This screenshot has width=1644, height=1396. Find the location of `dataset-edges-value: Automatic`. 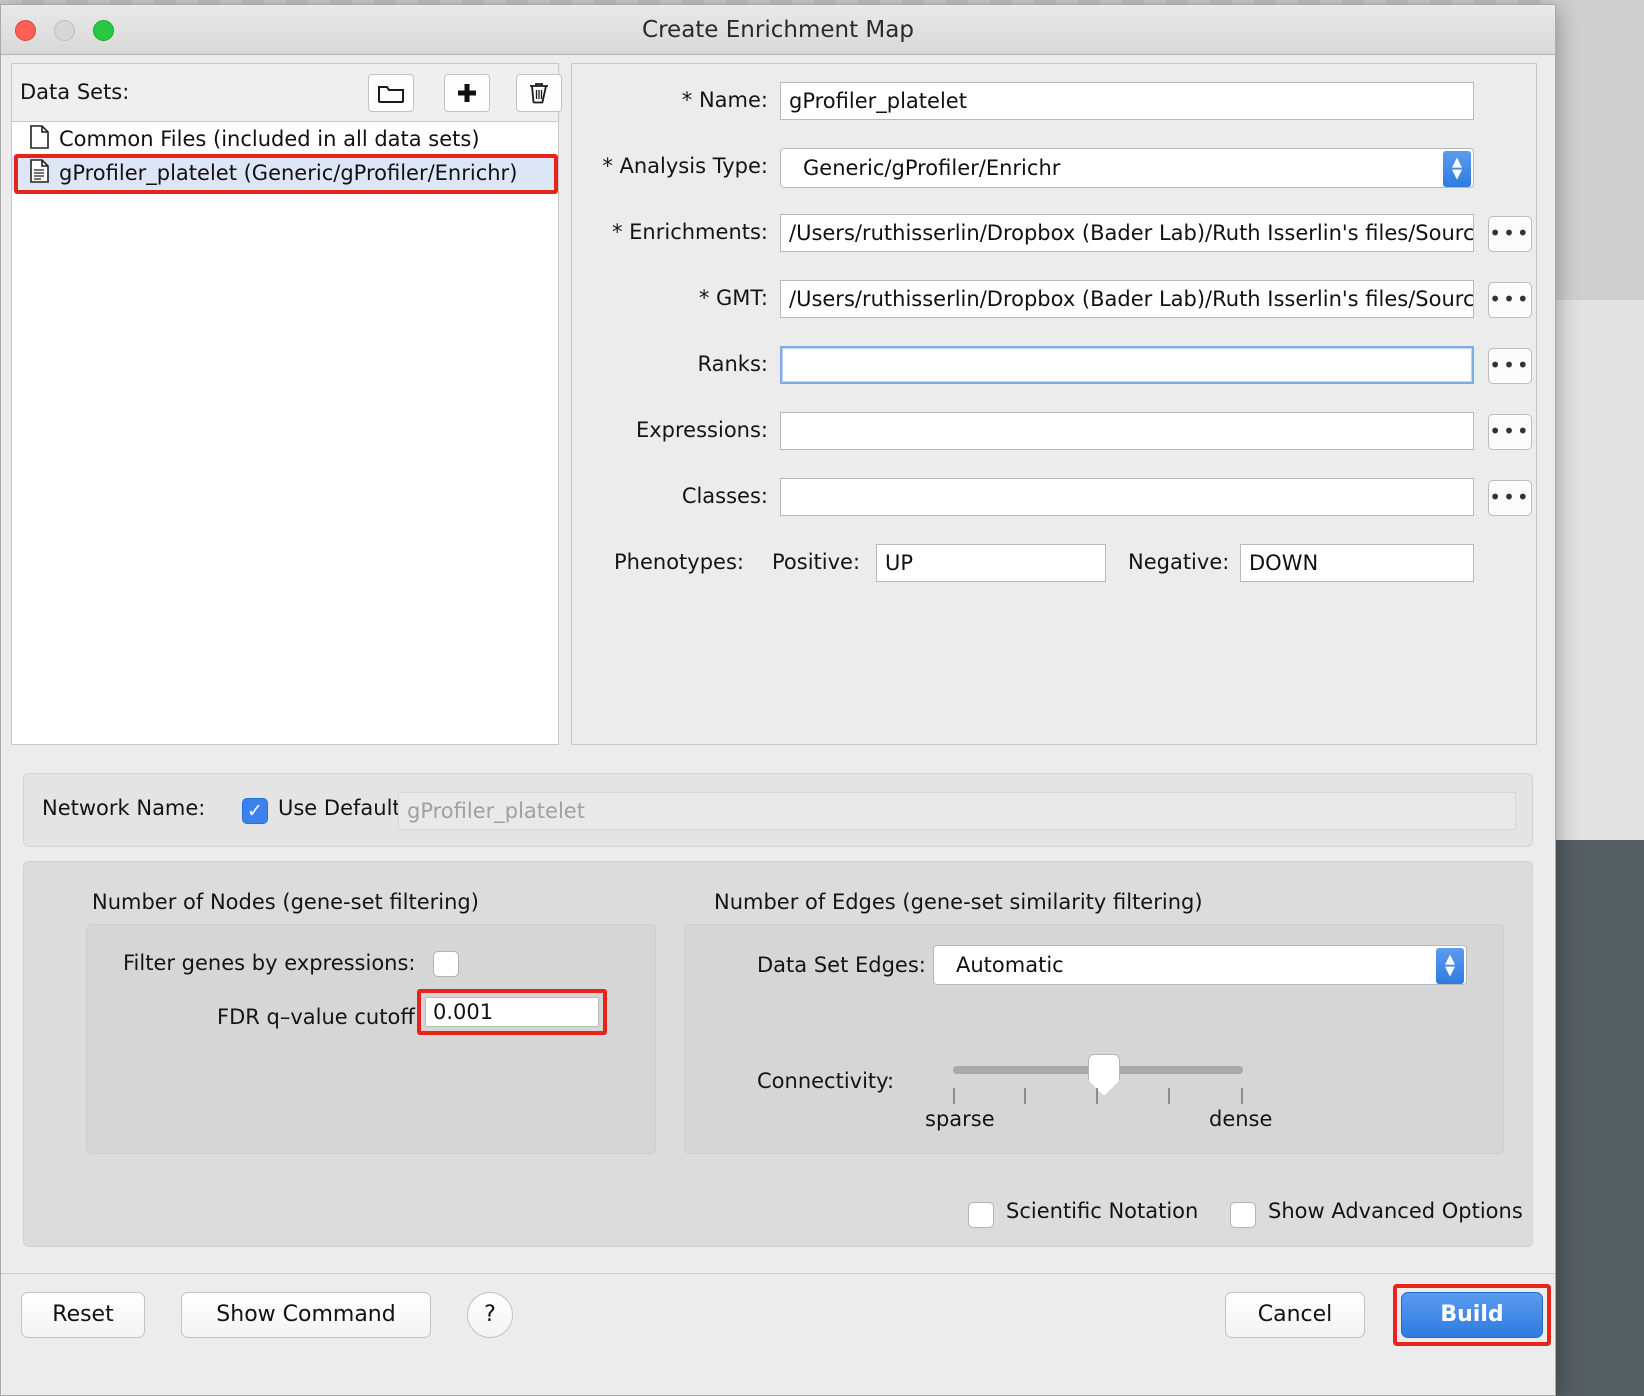

dataset-edges-value: Automatic is located at coordinates (1010, 965).